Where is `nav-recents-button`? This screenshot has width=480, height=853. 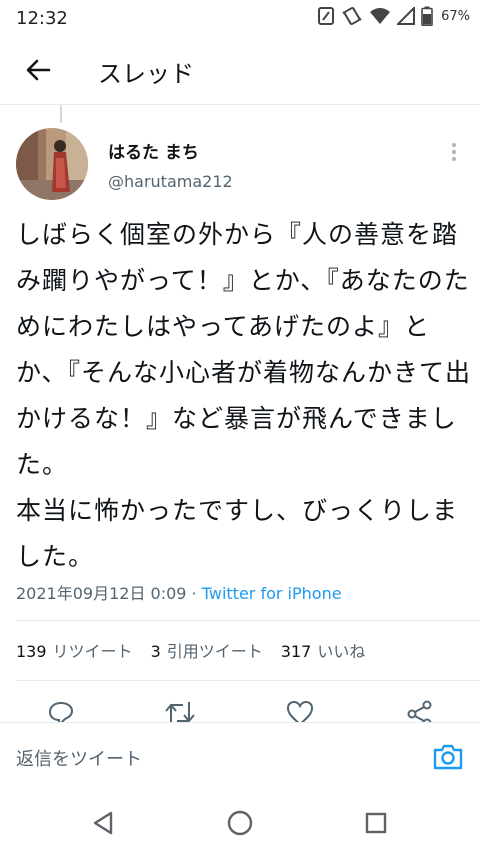
nav-recents-button is located at coordinates (376, 823).